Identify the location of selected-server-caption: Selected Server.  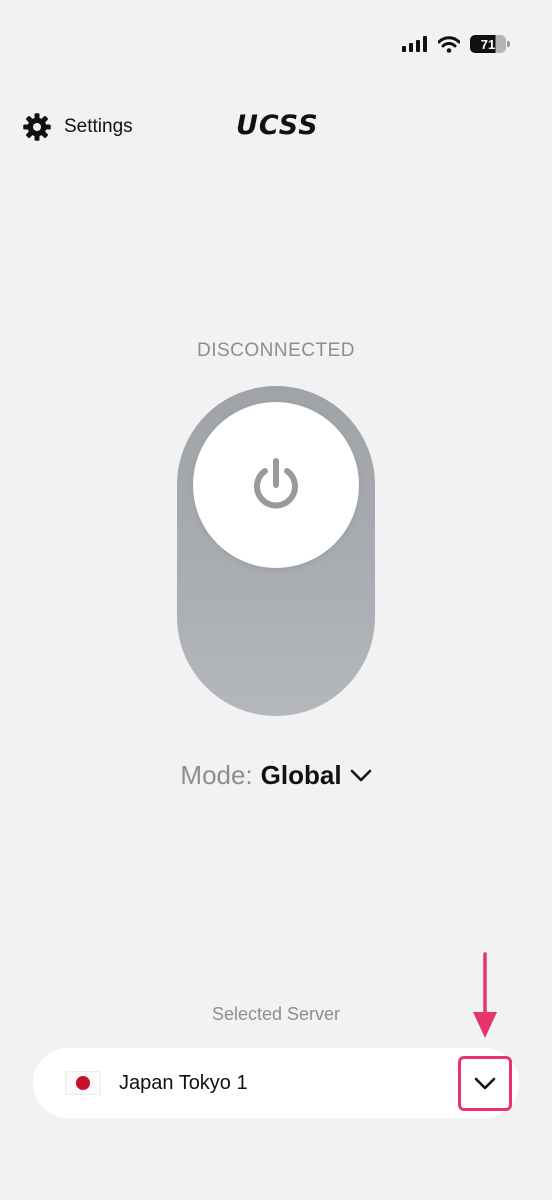
(276, 1014).